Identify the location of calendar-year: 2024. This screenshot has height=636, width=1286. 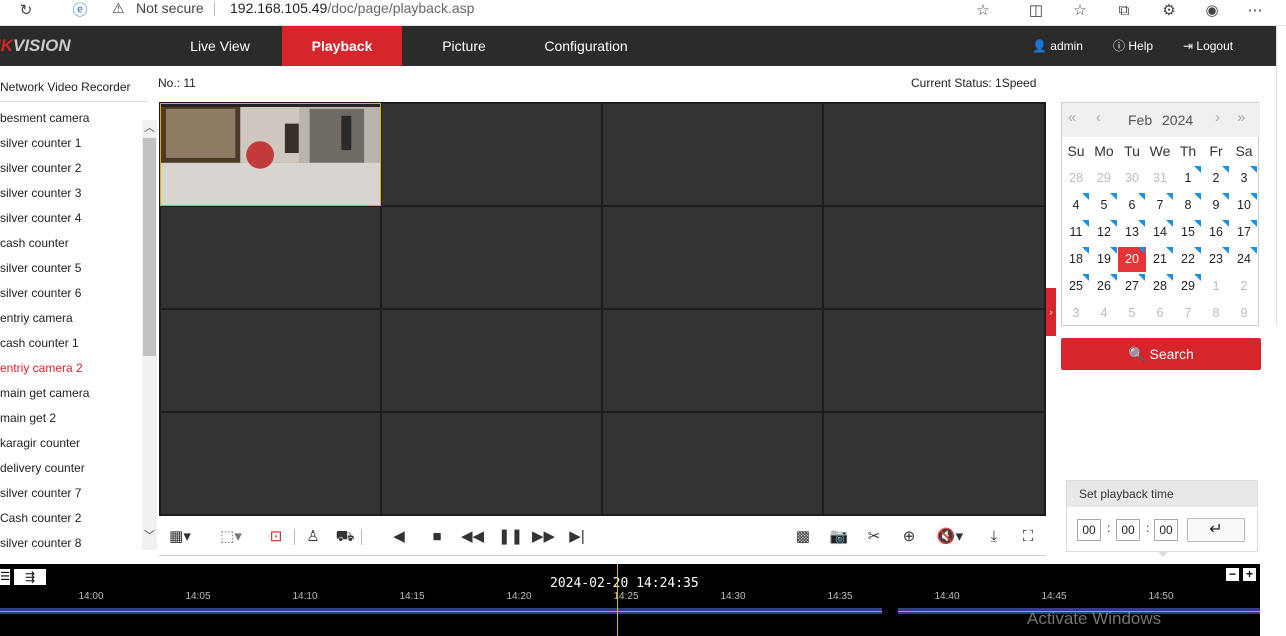
(1177, 120).